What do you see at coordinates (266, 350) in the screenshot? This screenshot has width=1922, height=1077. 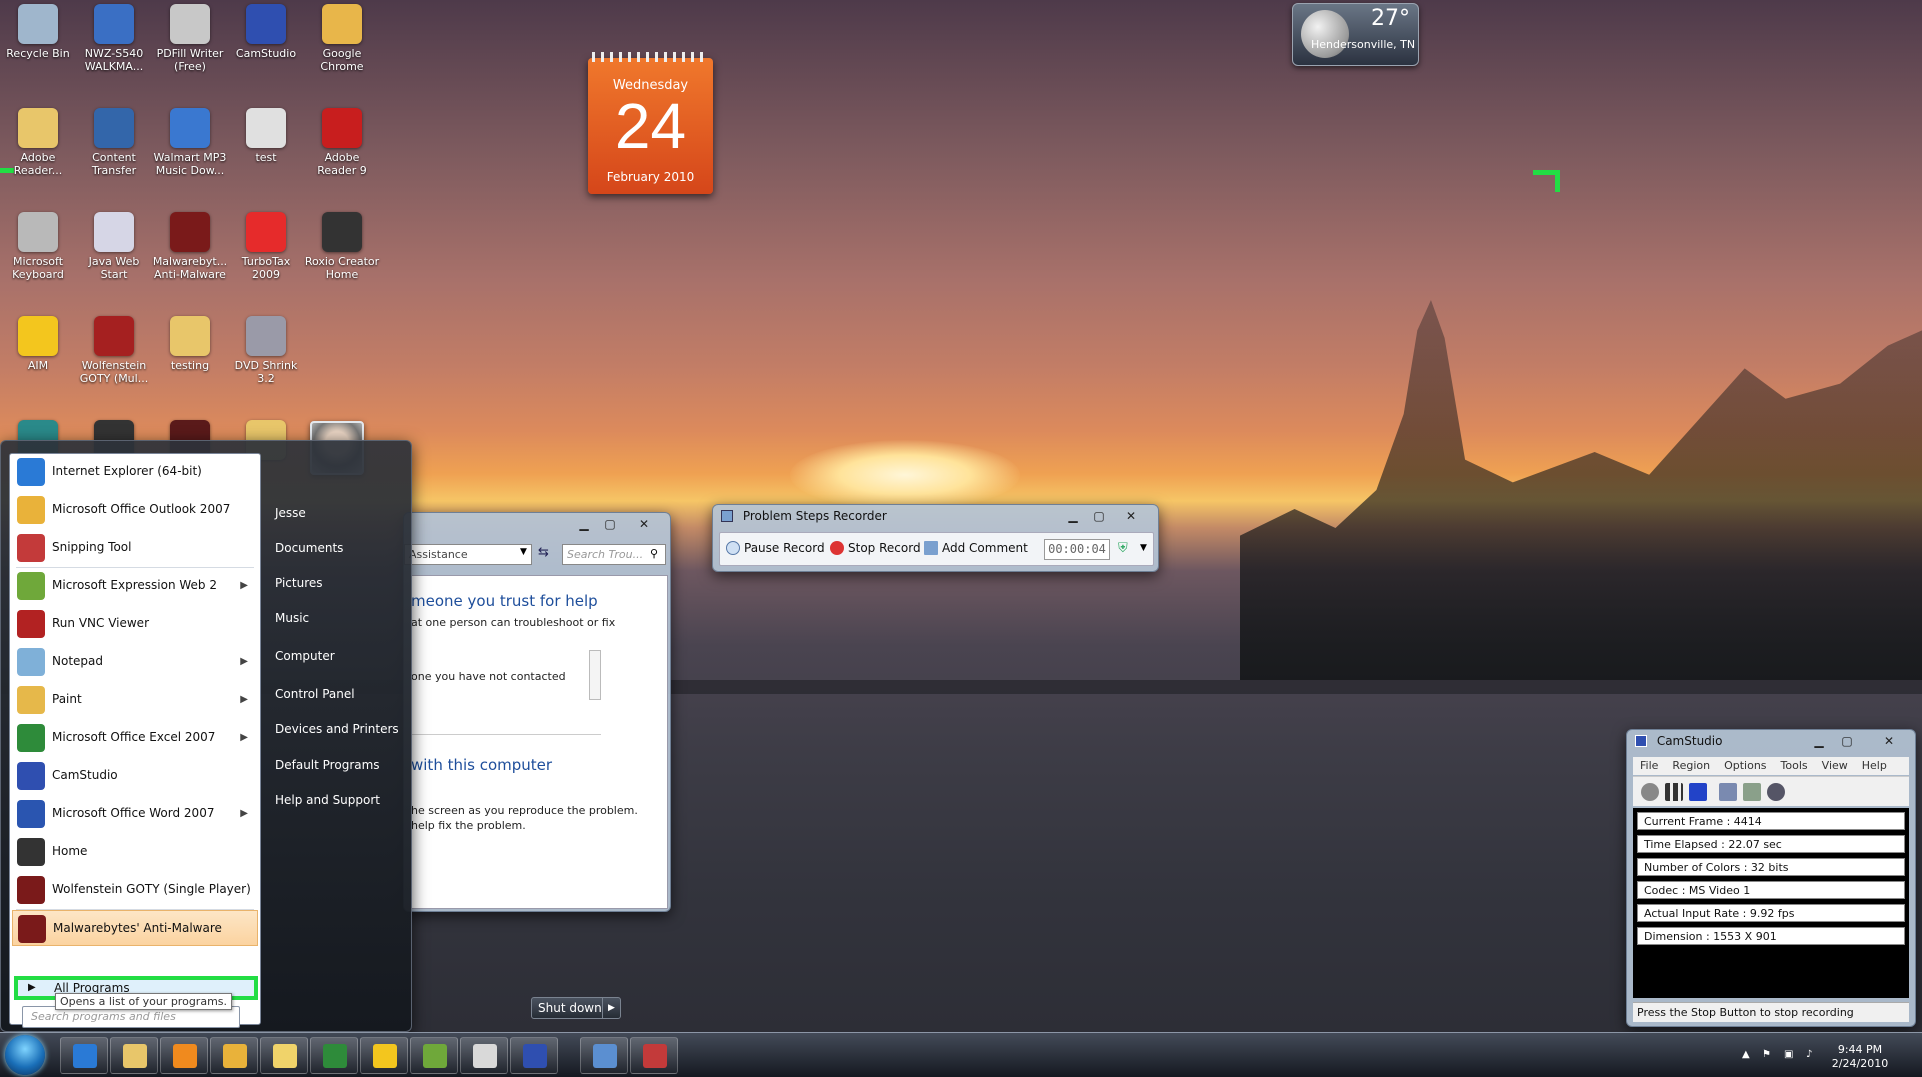 I see `desktop-icon: DVD Shrink 3.2` at bounding box center [266, 350].